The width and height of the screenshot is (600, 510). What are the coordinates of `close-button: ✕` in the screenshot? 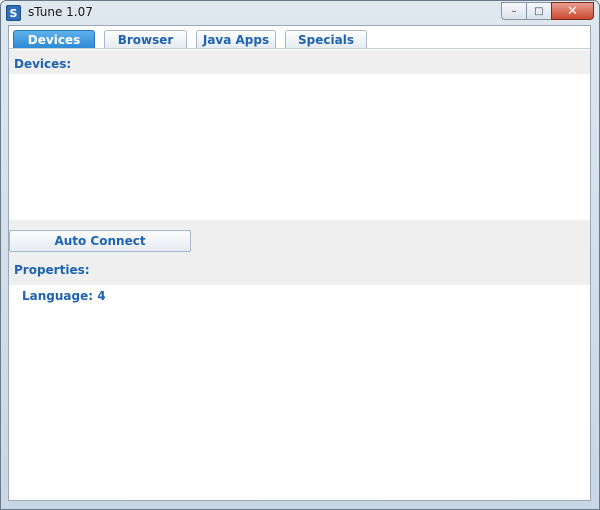 It's located at (572, 11).